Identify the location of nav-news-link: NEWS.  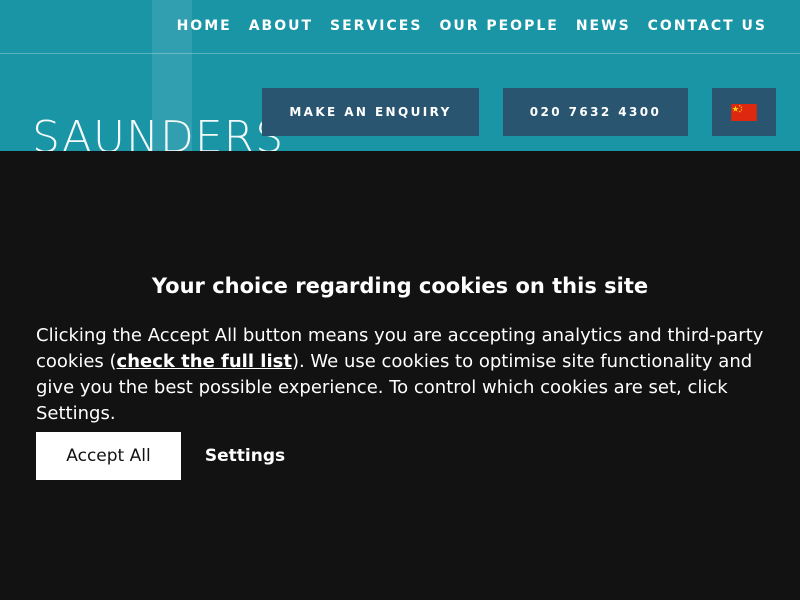
(603, 26).